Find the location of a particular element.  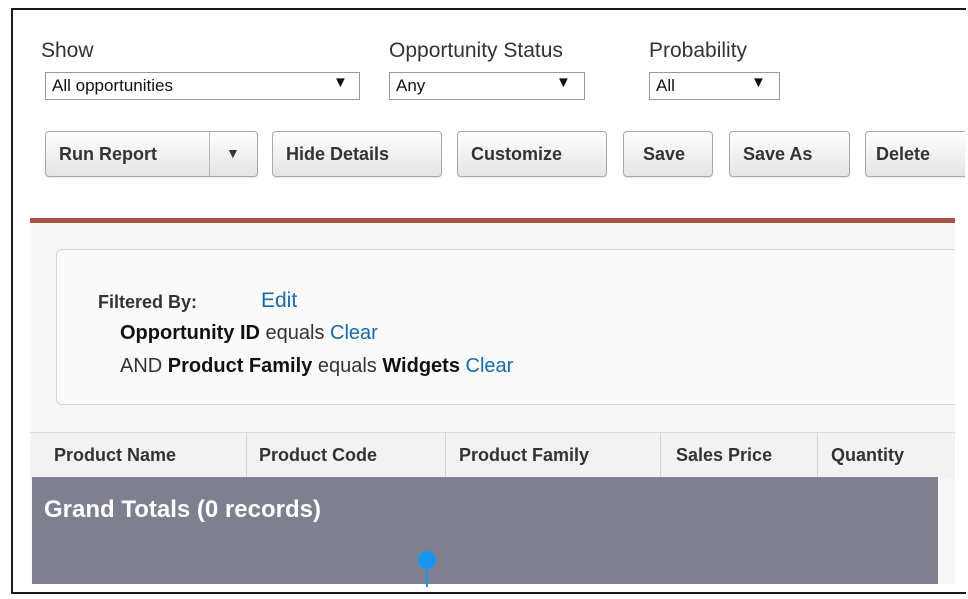

filter-logic: AND is located at coordinates (141, 366).